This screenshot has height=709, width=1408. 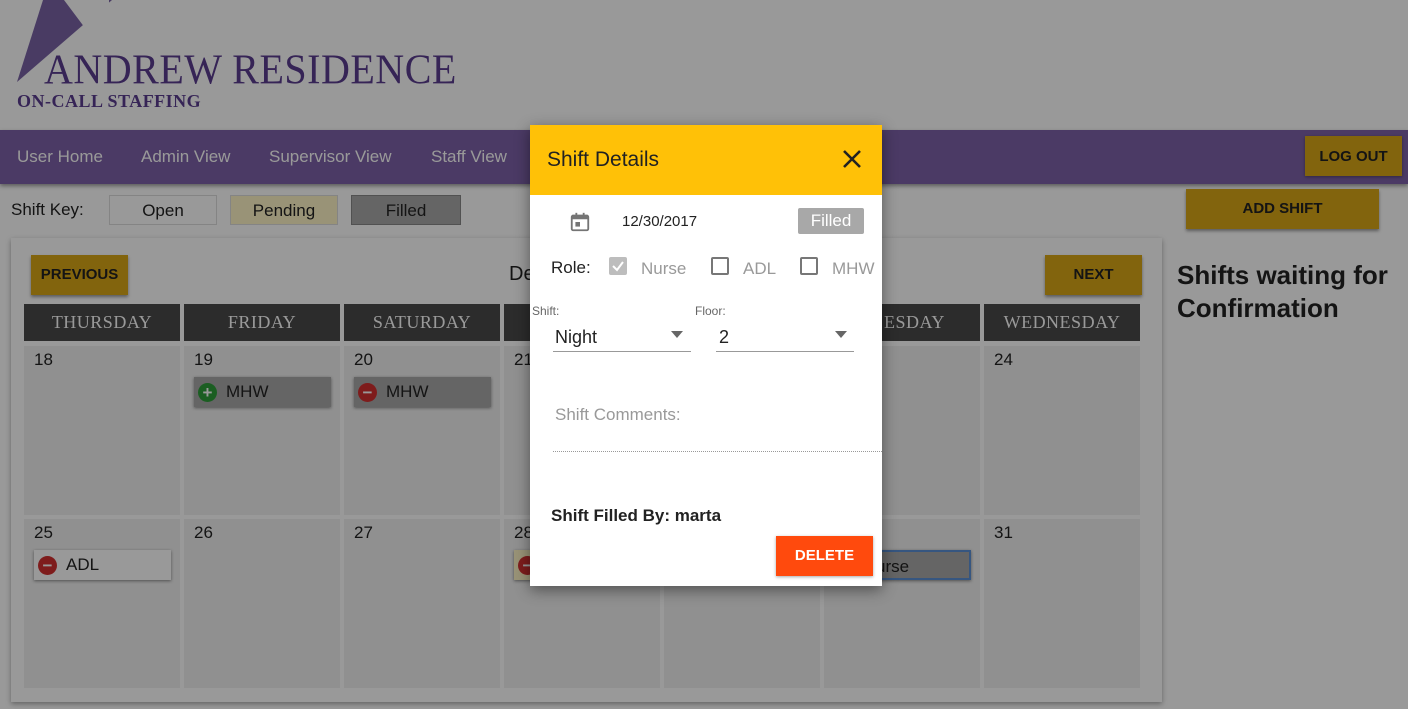 What do you see at coordinates (853, 268) in the screenshot?
I see `mhw-label: MHW` at bounding box center [853, 268].